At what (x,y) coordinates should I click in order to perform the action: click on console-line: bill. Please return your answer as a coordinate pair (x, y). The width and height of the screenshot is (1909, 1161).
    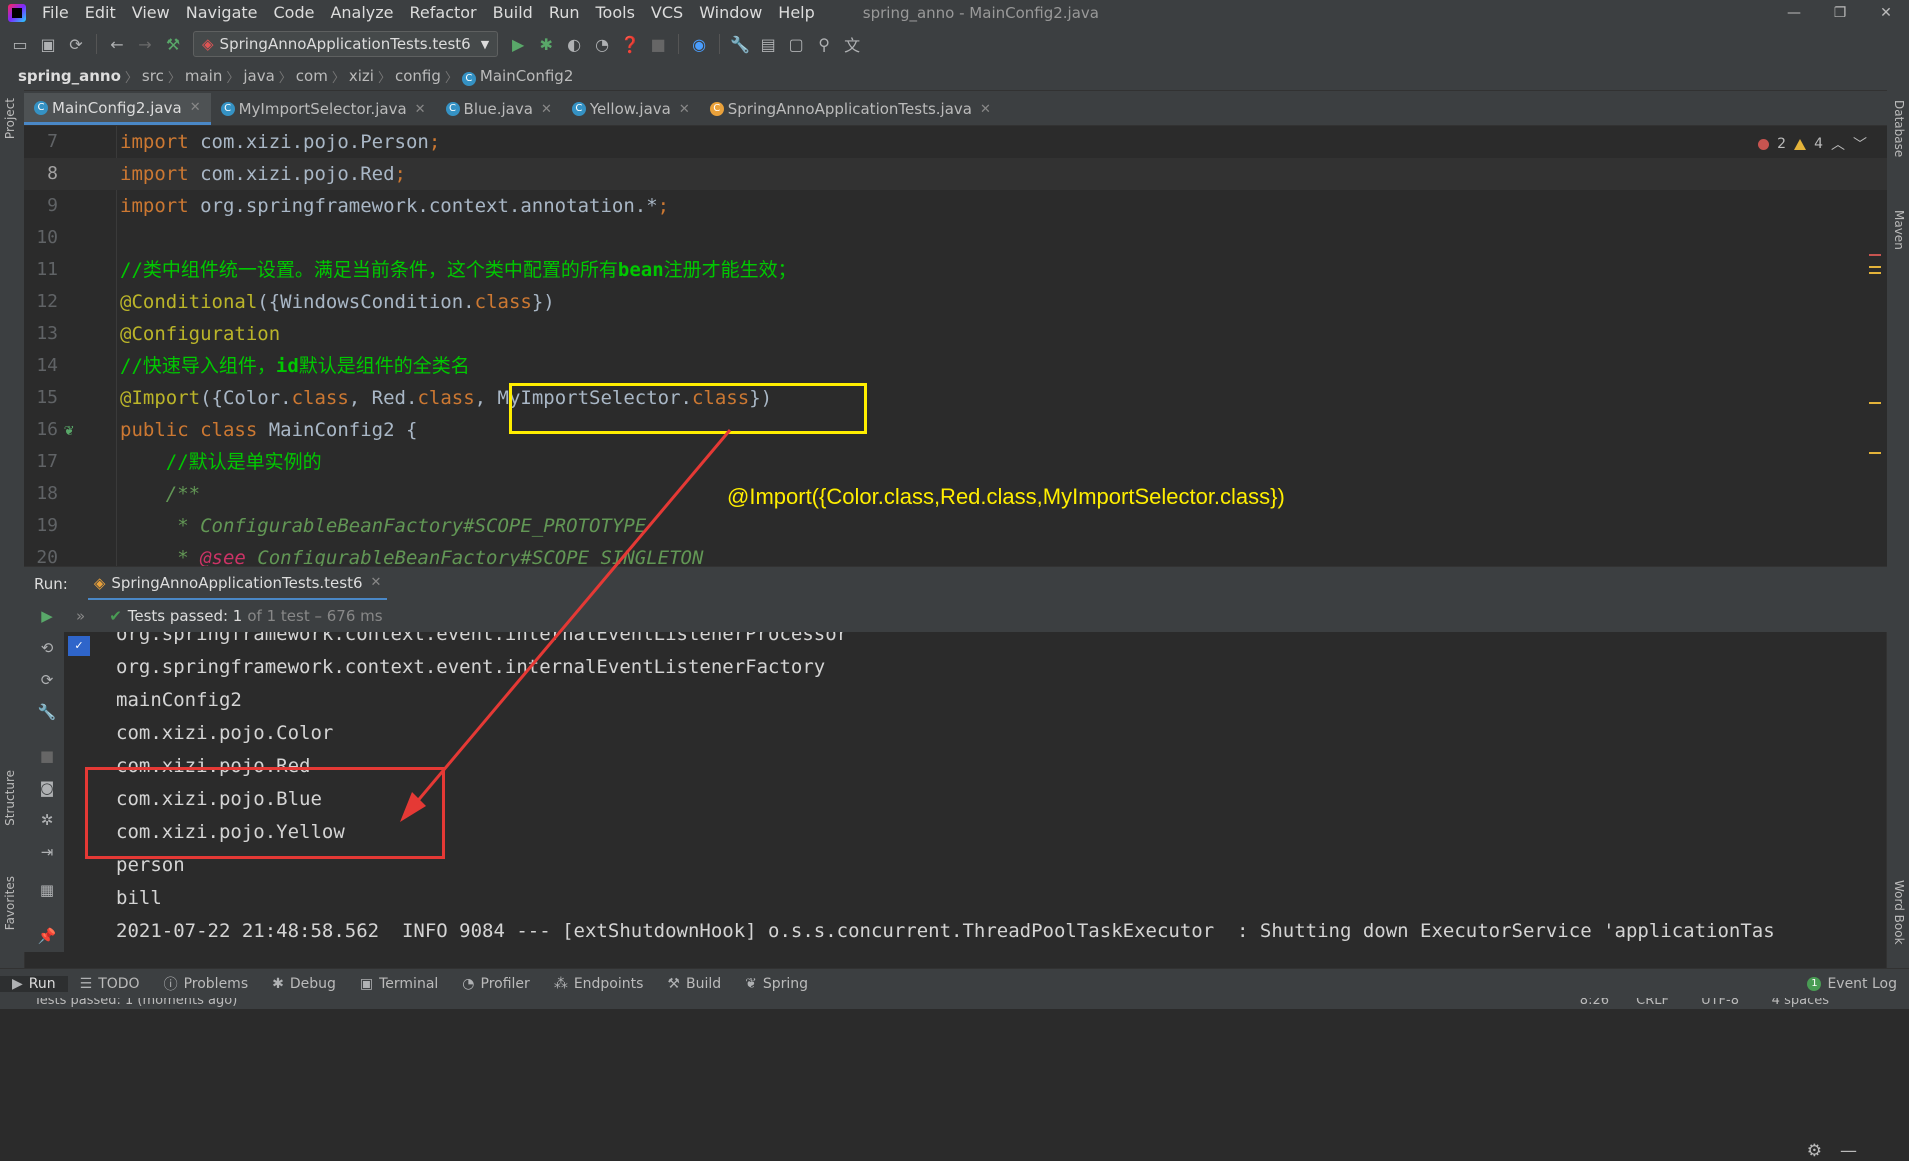
    Looking at the image, I should click on (139, 898).